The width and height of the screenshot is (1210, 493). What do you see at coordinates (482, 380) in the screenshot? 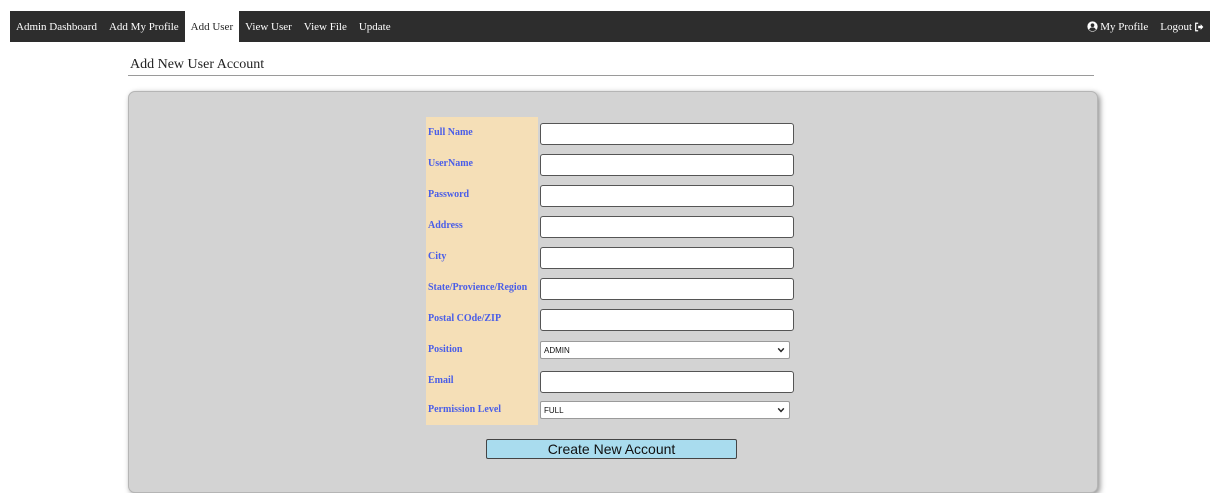
I see `email-label: Email` at bounding box center [482, 380].